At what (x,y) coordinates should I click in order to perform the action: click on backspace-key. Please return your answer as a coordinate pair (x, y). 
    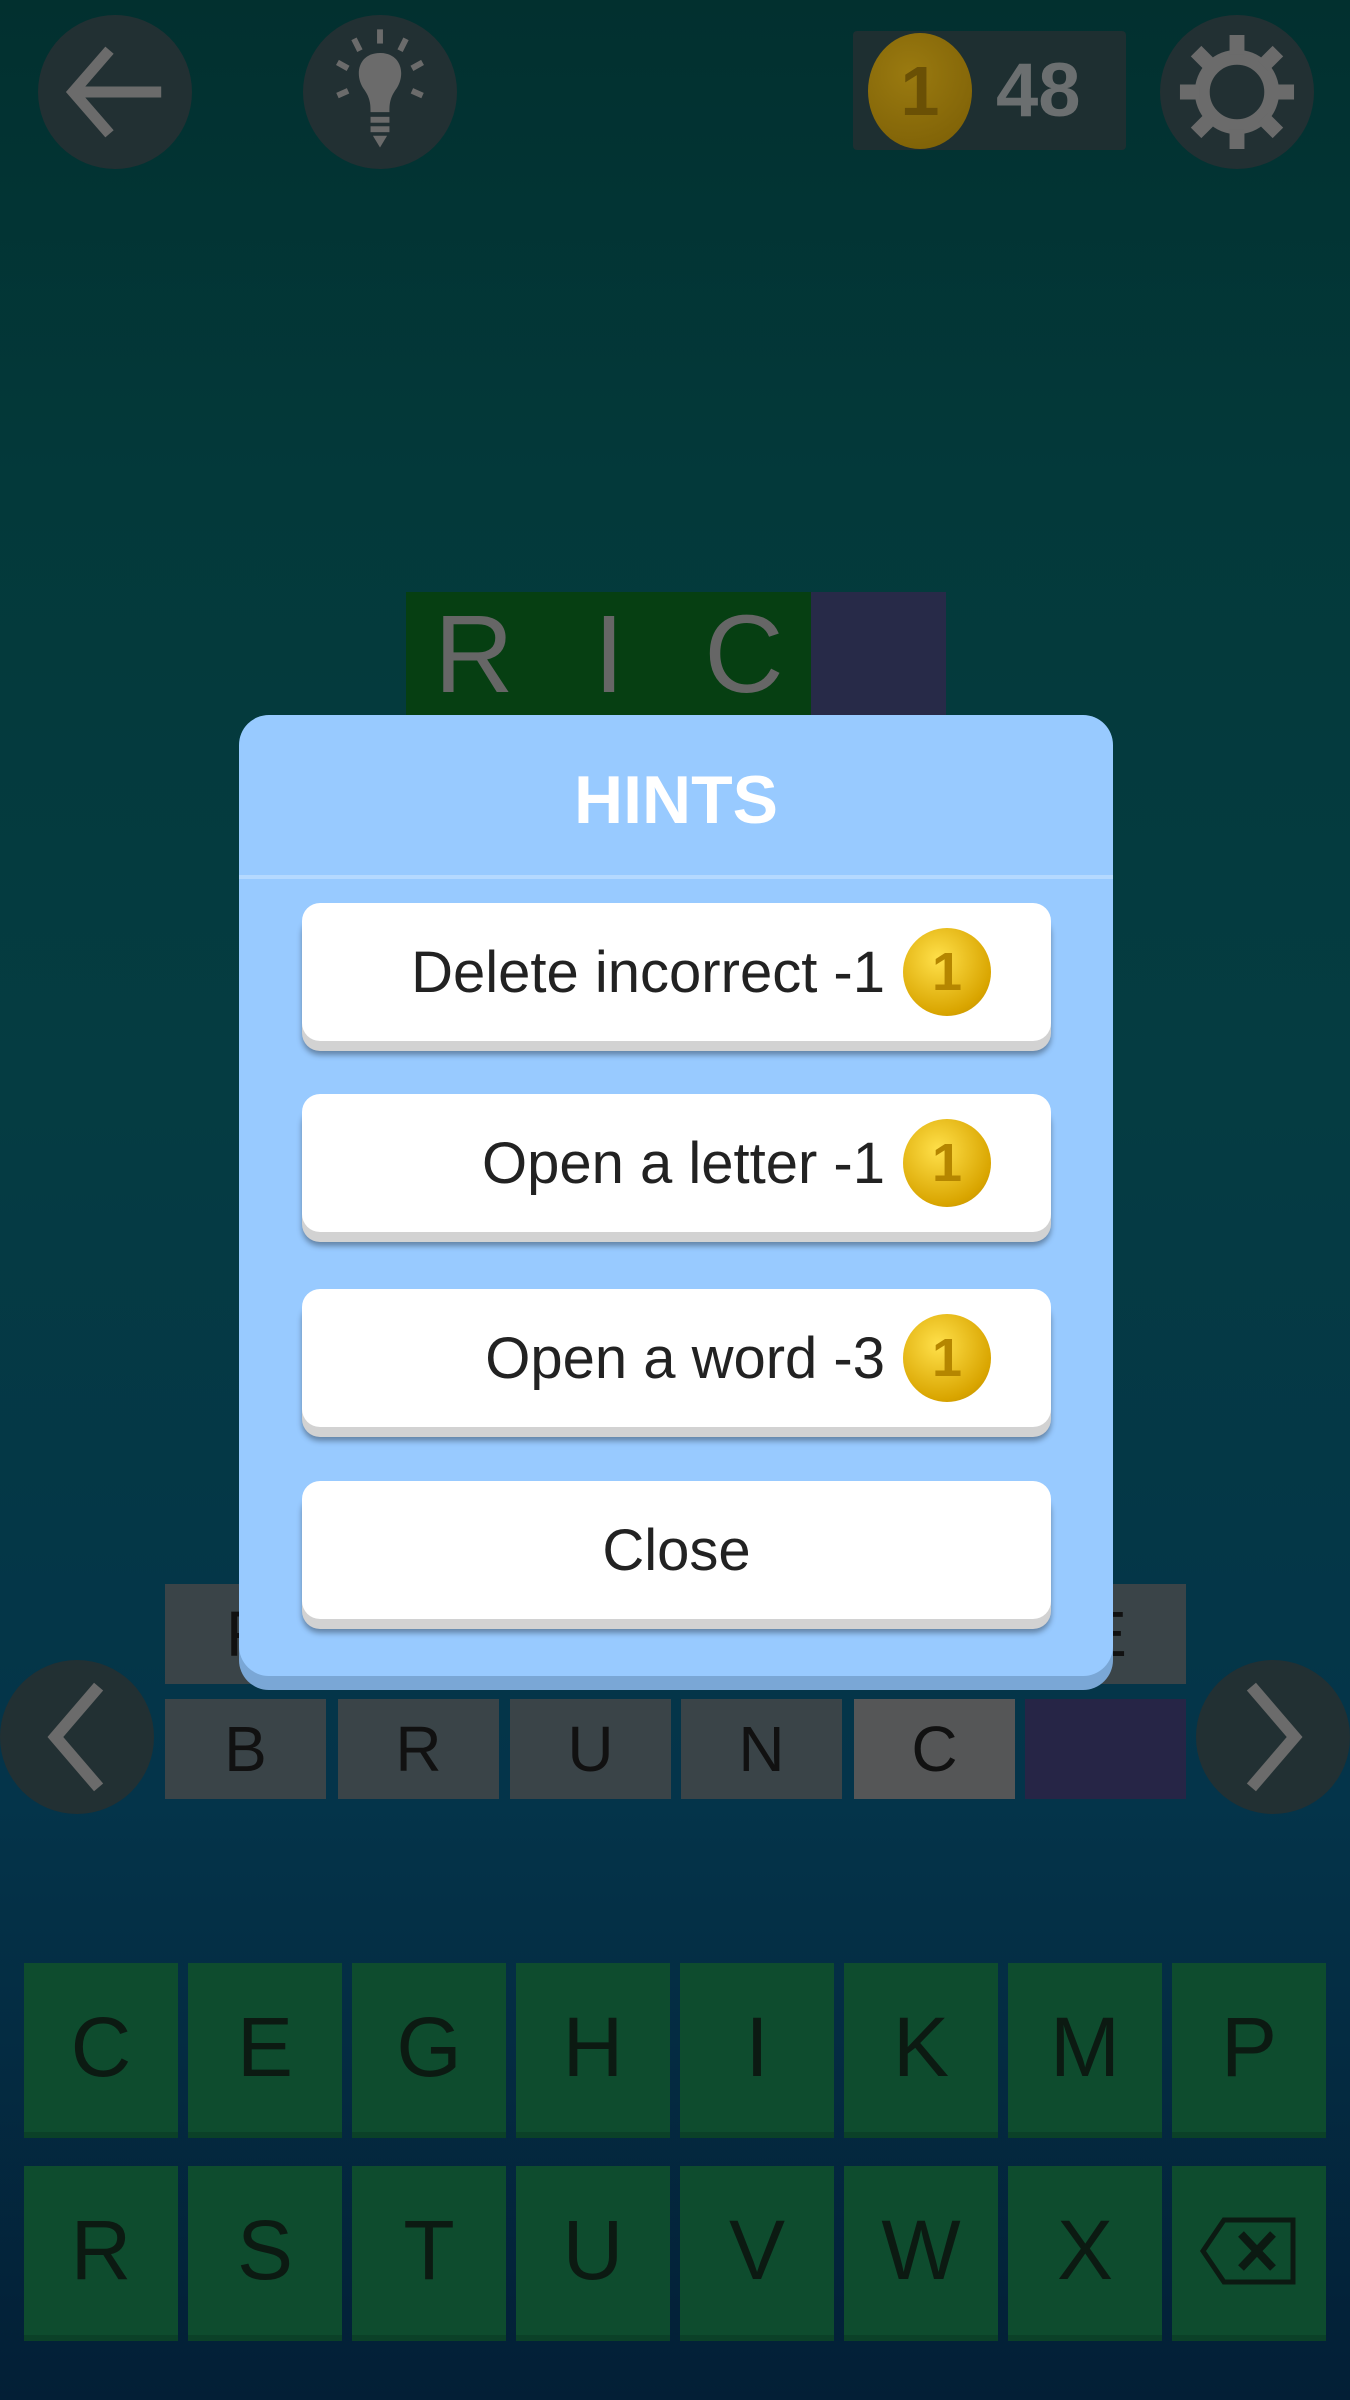
    Looking at the image, I should click on (1249, 2253).